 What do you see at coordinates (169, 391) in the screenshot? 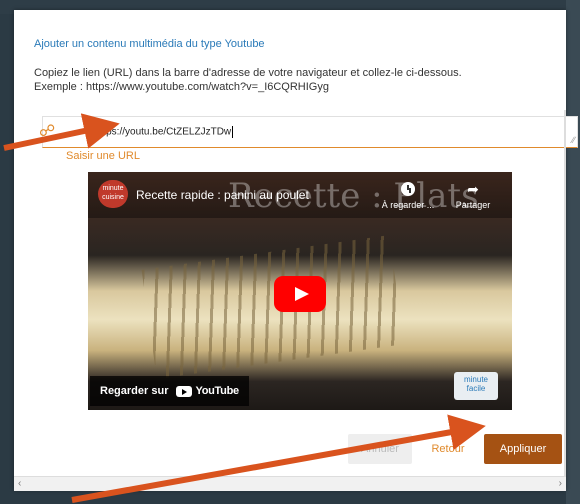
I see `watch-on-youtube-button: Regarder sur YouTube` at bounding box center [169, 391].